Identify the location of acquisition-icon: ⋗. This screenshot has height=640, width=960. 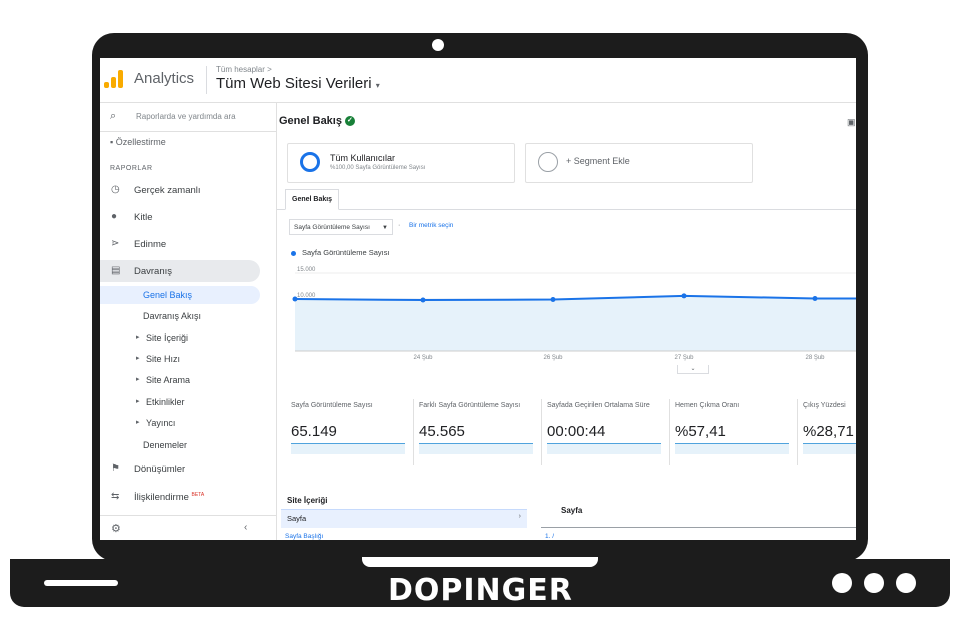
(115, 243).